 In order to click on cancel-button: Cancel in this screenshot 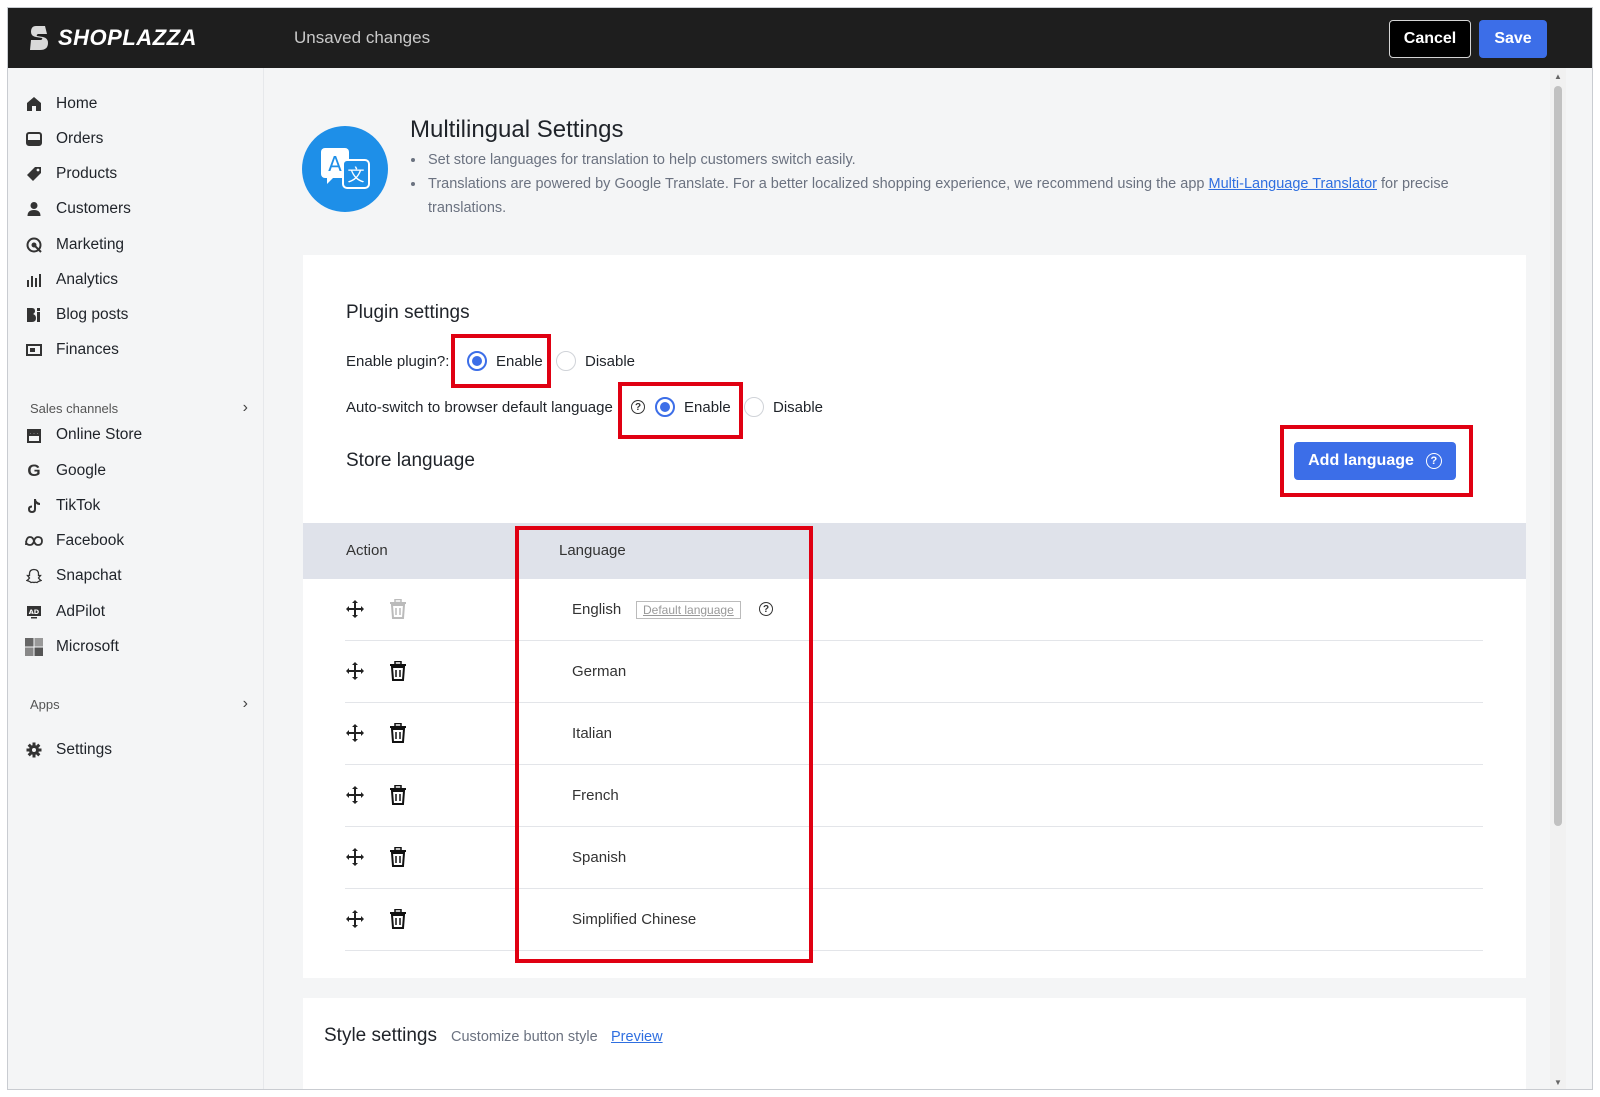, I will do `click(1430, 39)`.